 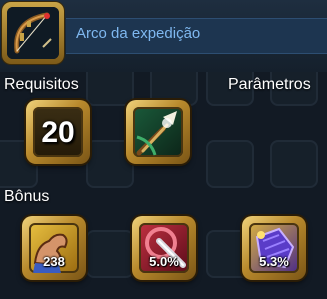 I want to click on item-name: Arco da expedição, so click(x=138, y=33).